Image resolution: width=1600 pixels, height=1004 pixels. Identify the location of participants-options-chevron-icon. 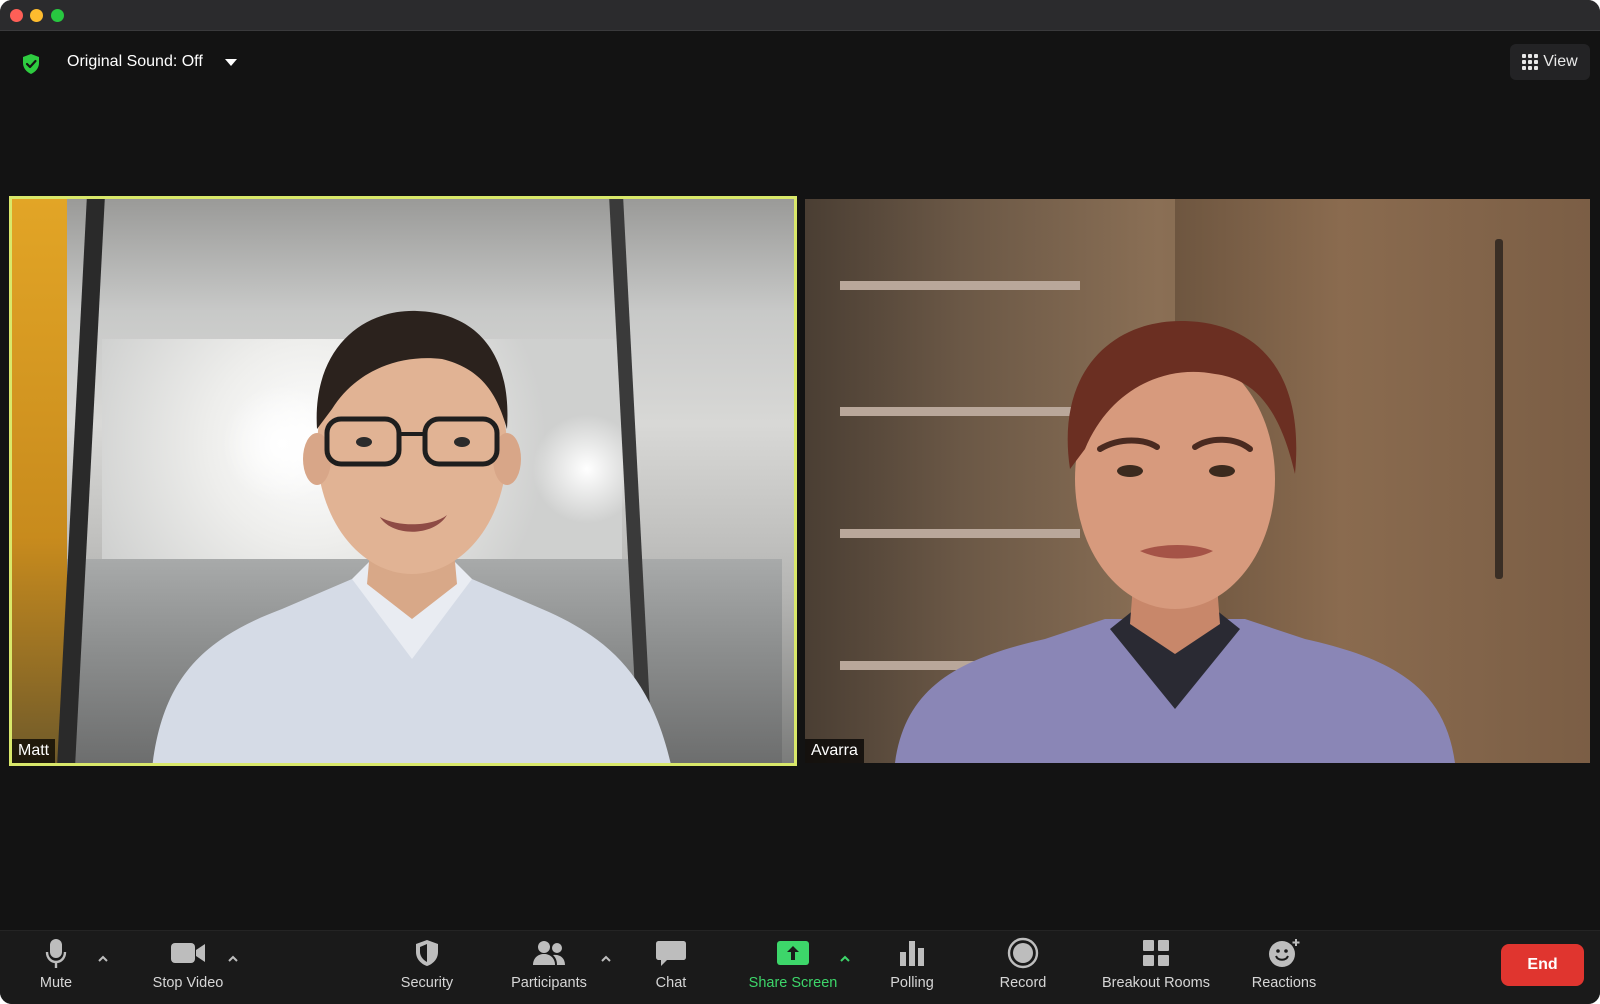
(606, 959).